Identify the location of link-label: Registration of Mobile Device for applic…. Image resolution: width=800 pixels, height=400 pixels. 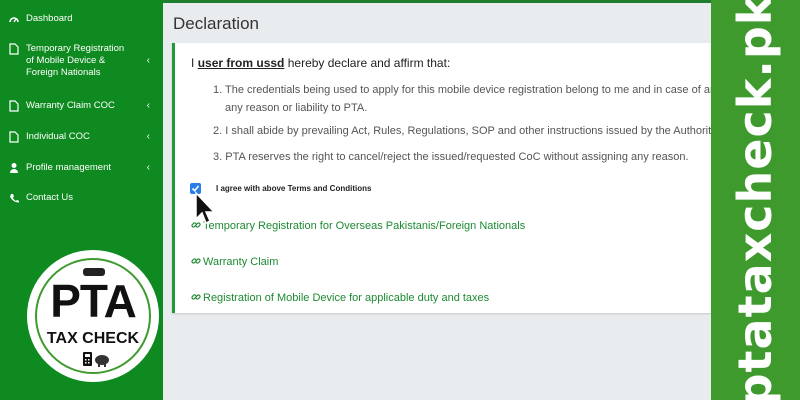
(346, 298).